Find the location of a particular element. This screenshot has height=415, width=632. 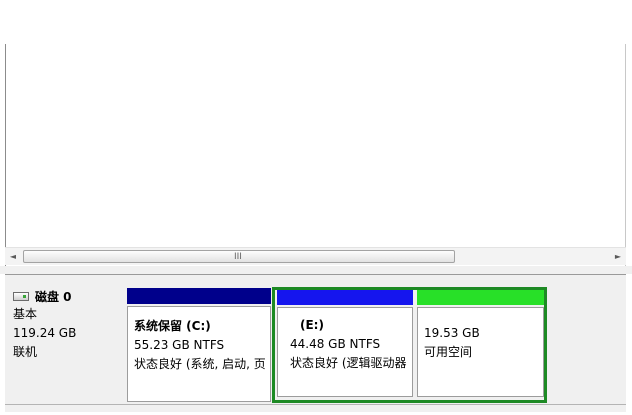

disk-title-row: 磁盘 0 is located at coordinates (72, 296).